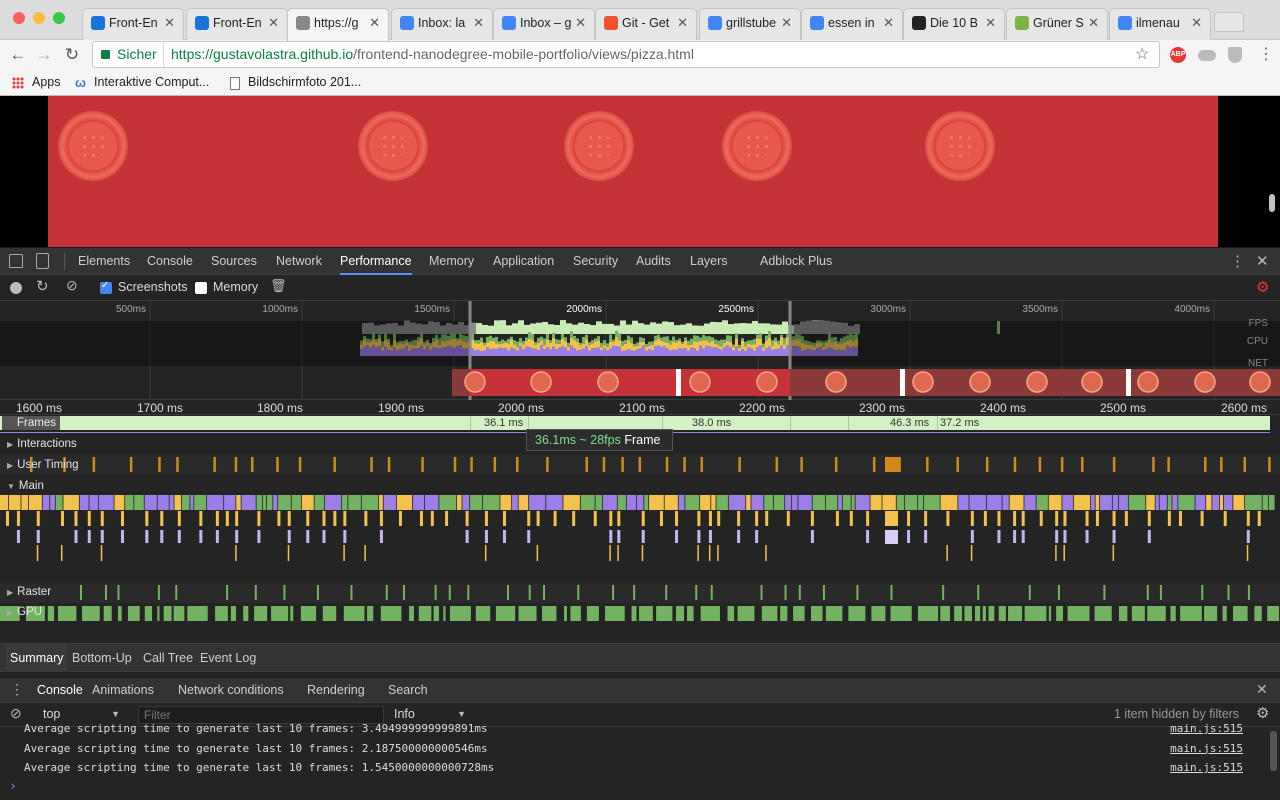  What do you see at coordinates (451, 261) in the screenshot?
I see `devtools-tab: Memory` at bounding box center [451, 261].